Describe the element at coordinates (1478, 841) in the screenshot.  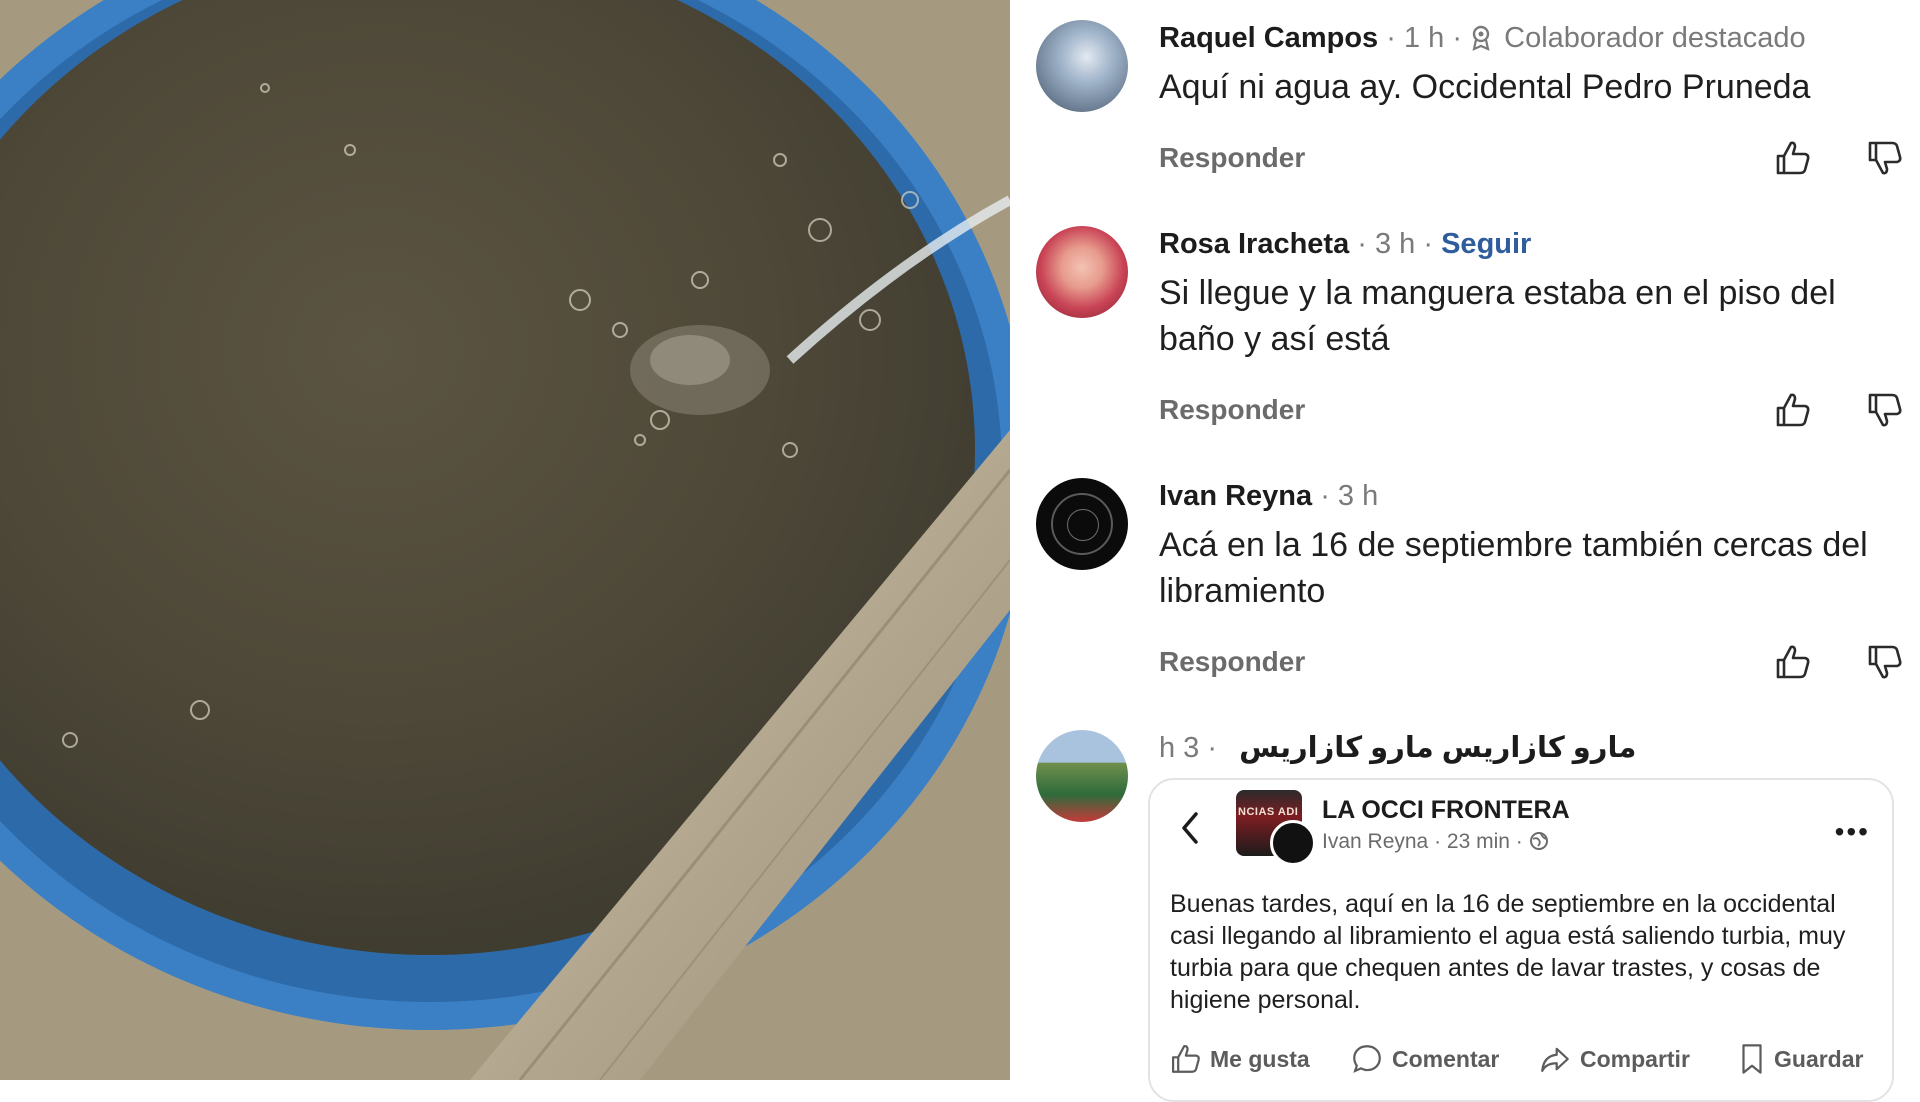
I see `post-time: 23 min` at that location.